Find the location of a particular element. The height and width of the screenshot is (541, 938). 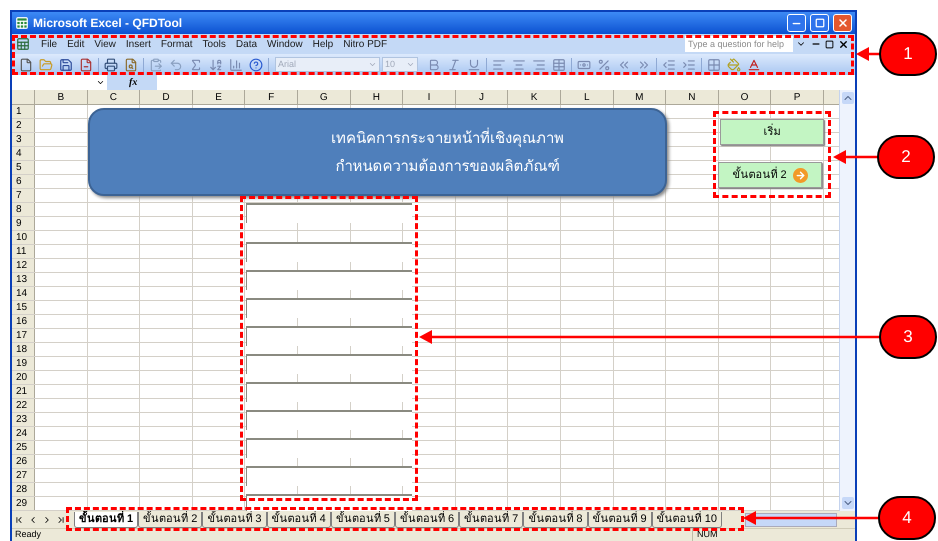

row-header: 9 is located at coordinates (23, 223).